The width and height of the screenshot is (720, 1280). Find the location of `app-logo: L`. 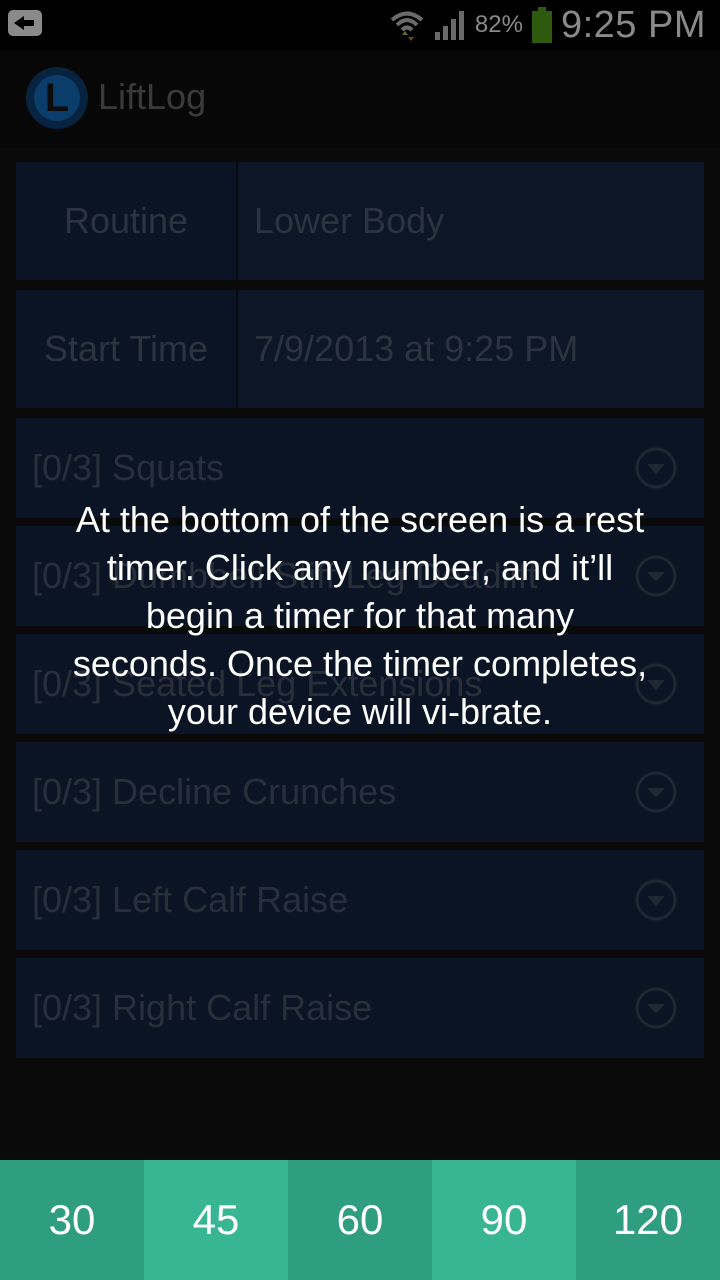

app-logo: L is located at coordinates (57, 98).